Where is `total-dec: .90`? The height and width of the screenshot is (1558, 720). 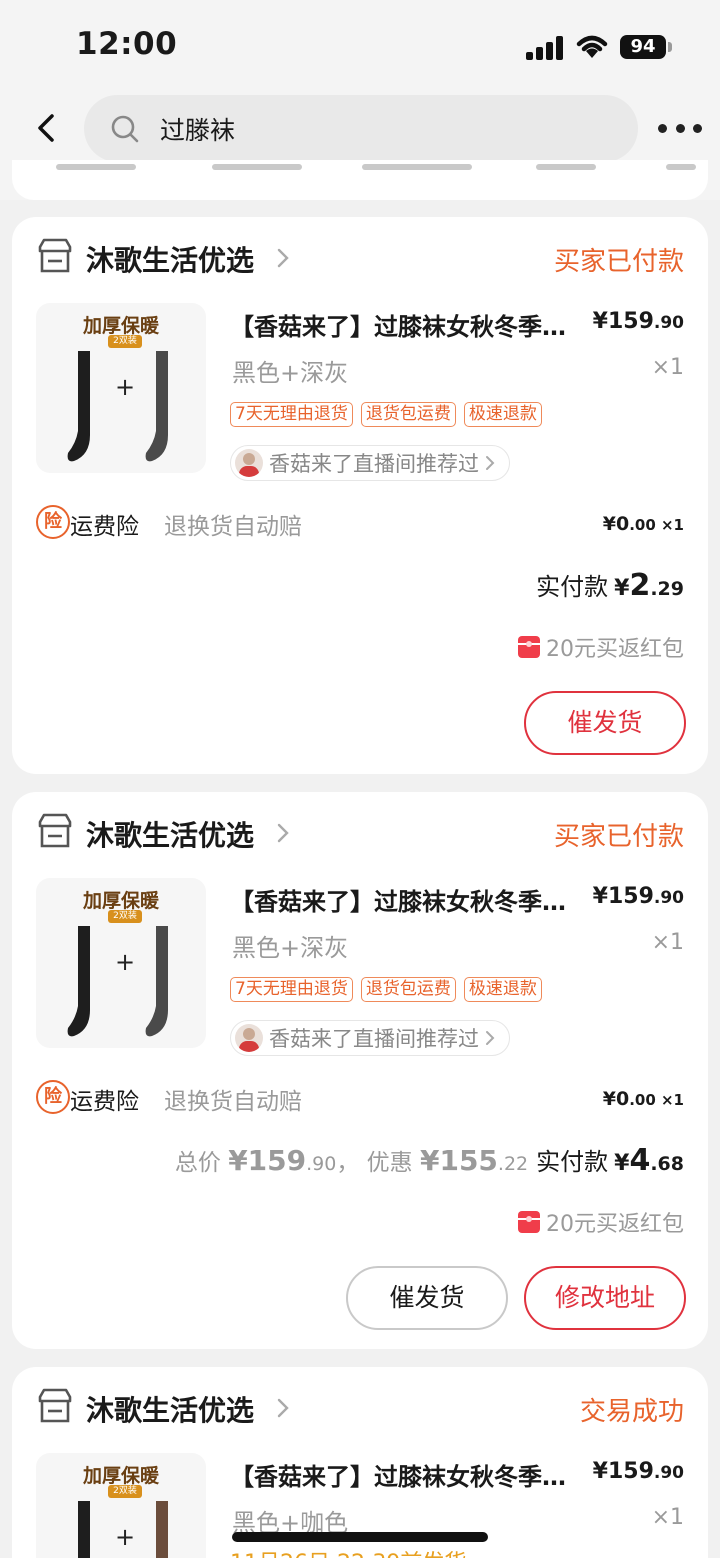 total-dec: .90 is located at coordinates (321, 1164).